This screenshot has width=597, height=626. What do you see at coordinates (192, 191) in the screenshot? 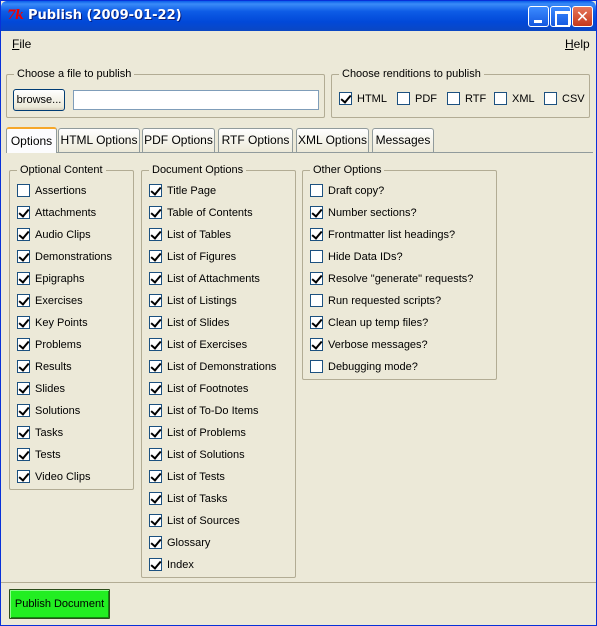
I see `option-label: Title Page` at bounding box center [192, 191].